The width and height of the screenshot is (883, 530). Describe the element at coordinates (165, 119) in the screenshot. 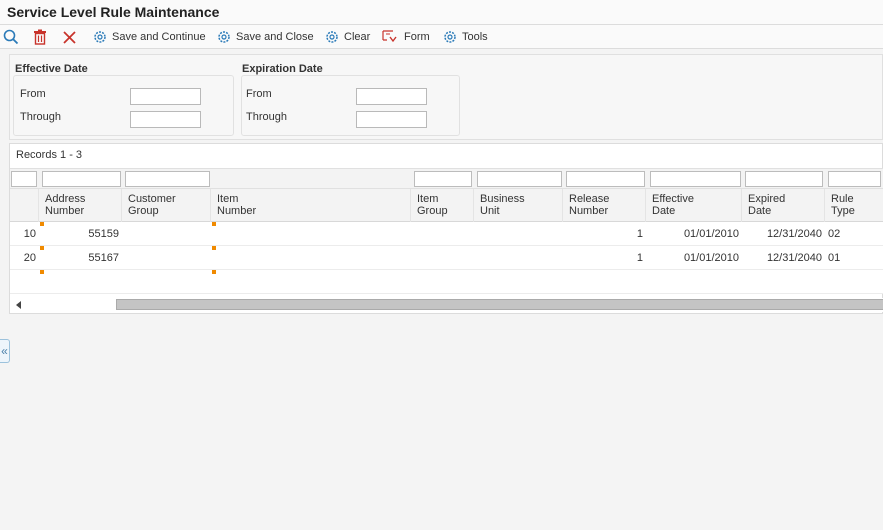

I see `effective-through-input` at that location.